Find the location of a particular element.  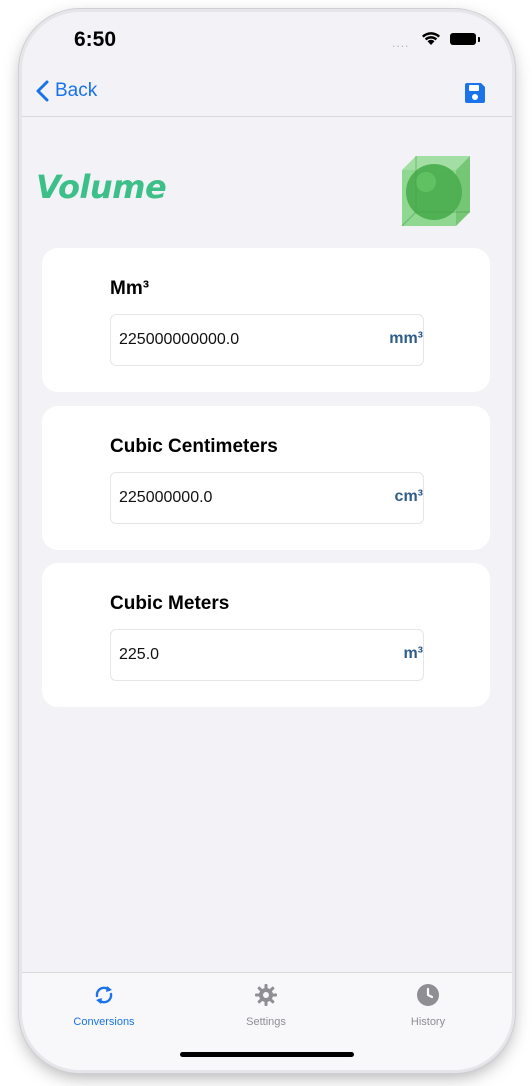

unit-suffix: mm³ is located at coordinates (406, 338).